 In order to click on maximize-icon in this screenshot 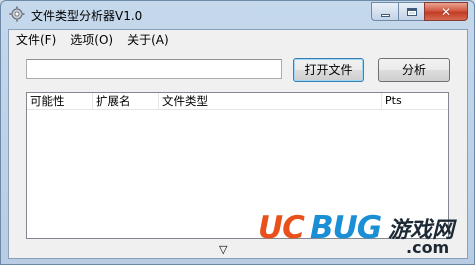, I will do `click(411, 11)`.